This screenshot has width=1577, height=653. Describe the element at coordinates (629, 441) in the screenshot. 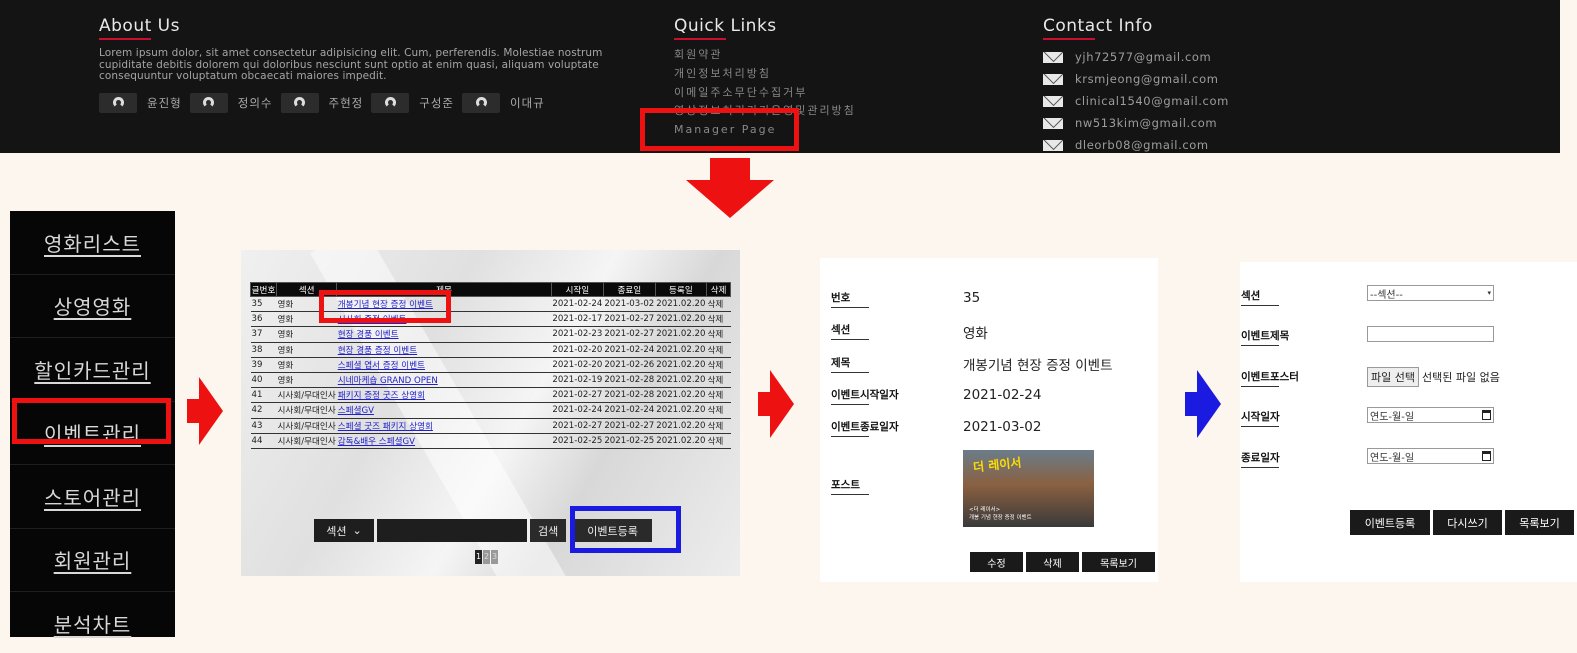

I see `cell-end: 2021-02-25` at that location.